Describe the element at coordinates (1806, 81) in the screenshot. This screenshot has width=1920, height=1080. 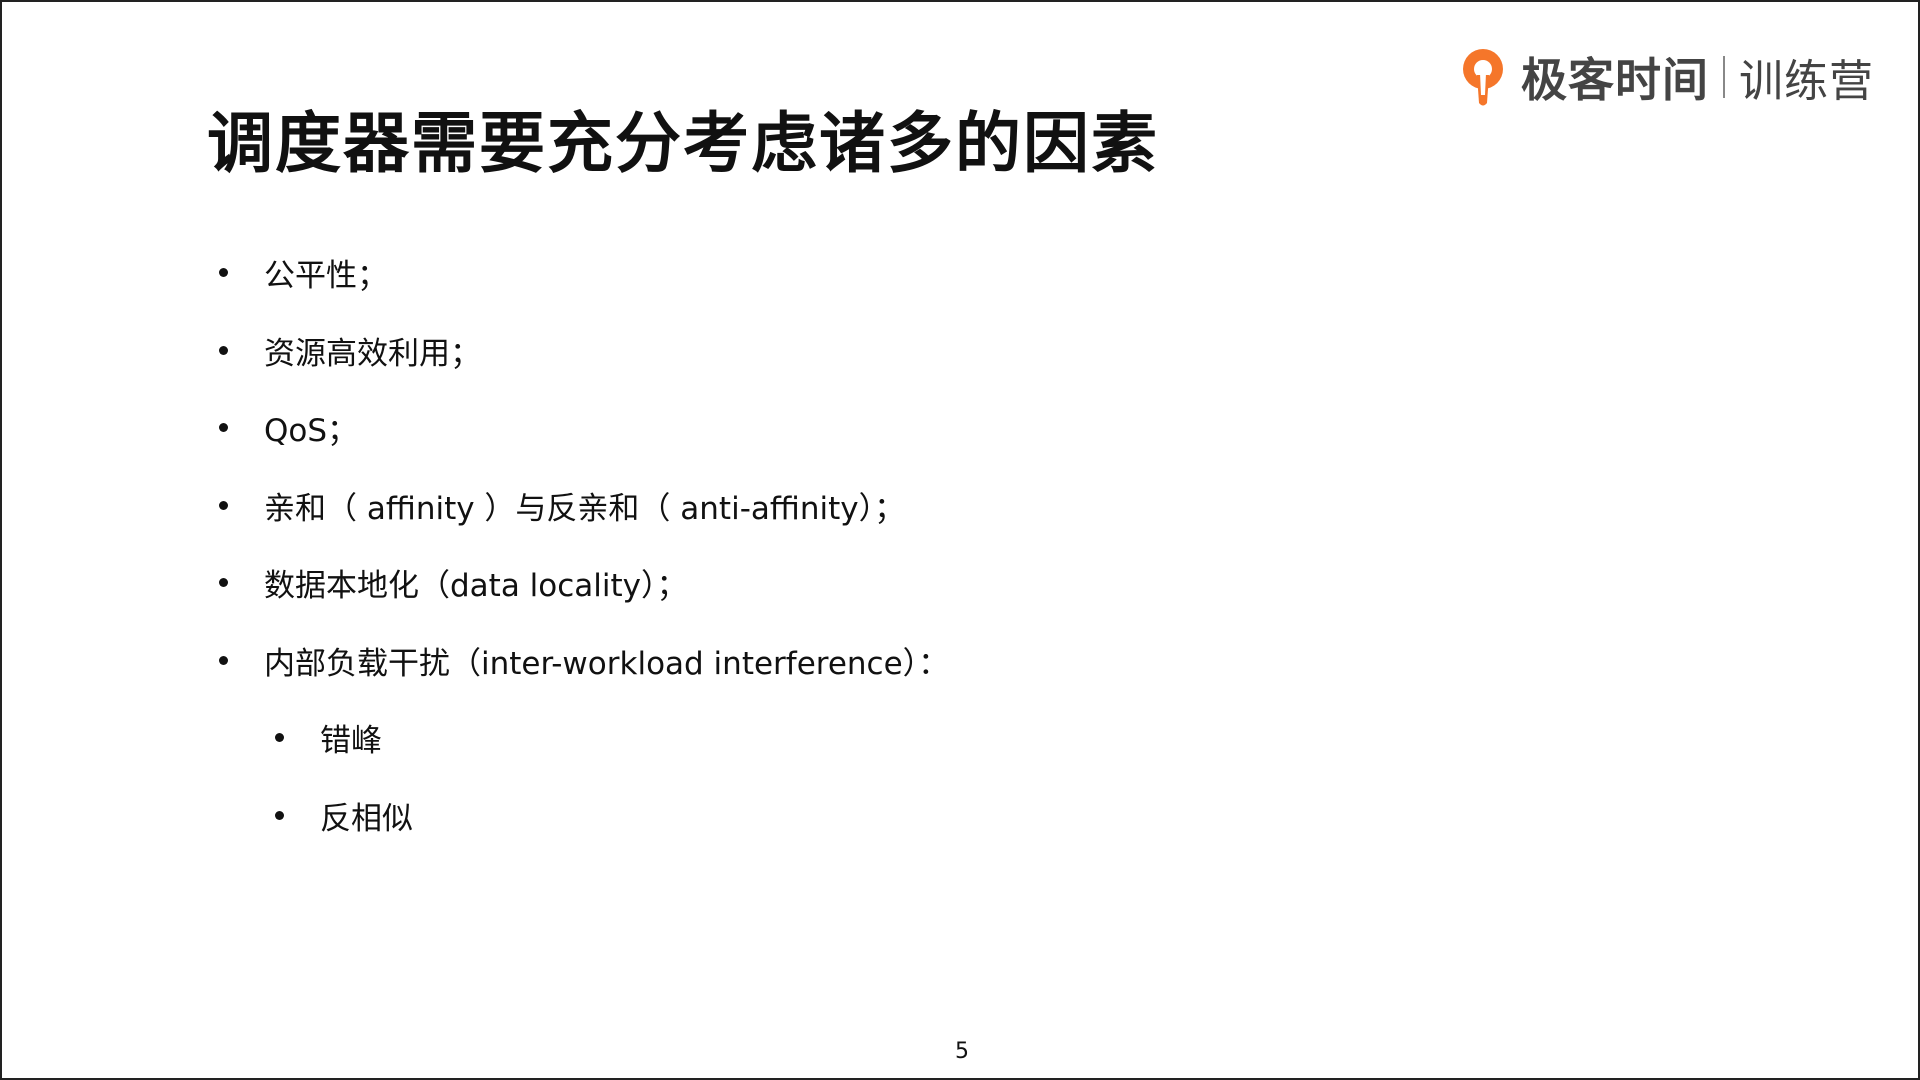
I see `logo-sub-text: 训练营` at that location.